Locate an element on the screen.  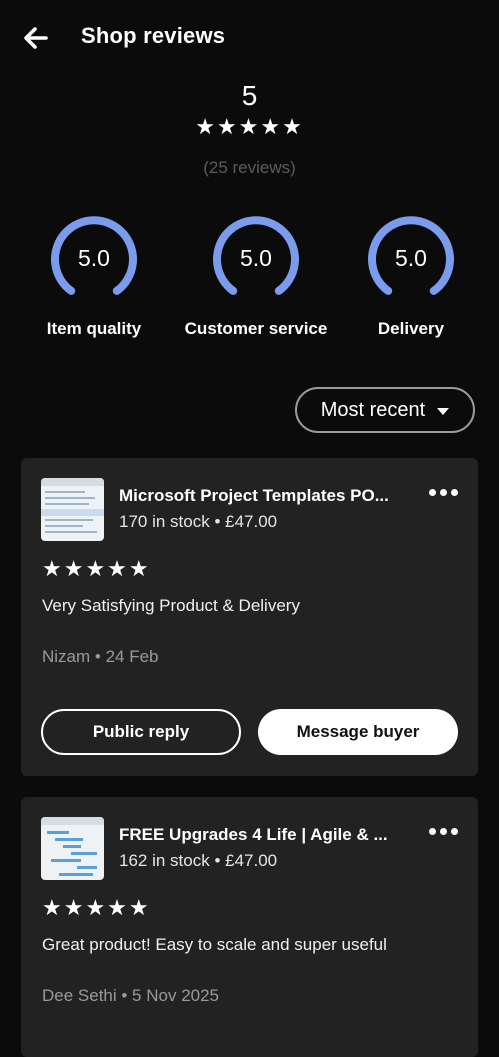
sort-label: Most recent is located at coordinates (373, 409).